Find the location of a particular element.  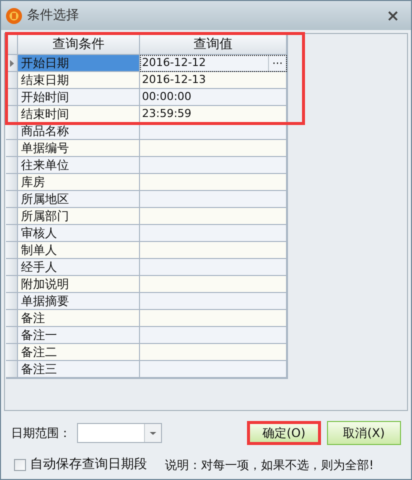

cancel-button: 取消(X) is located at coordinates (364, 433).